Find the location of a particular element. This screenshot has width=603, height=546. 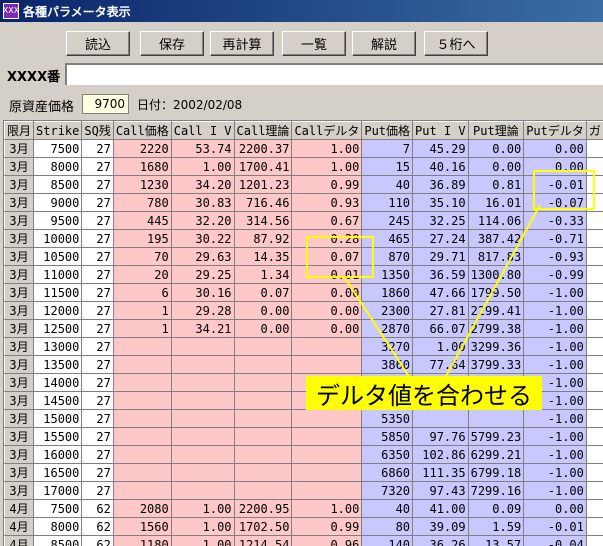

table-cell: 10500 is located at coordinates (58, 256).